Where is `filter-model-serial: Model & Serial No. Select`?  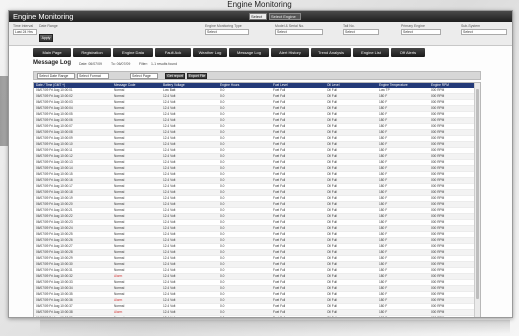 filter-model-serial: Model & Serial No. Select is located at coordinates (299, 29).